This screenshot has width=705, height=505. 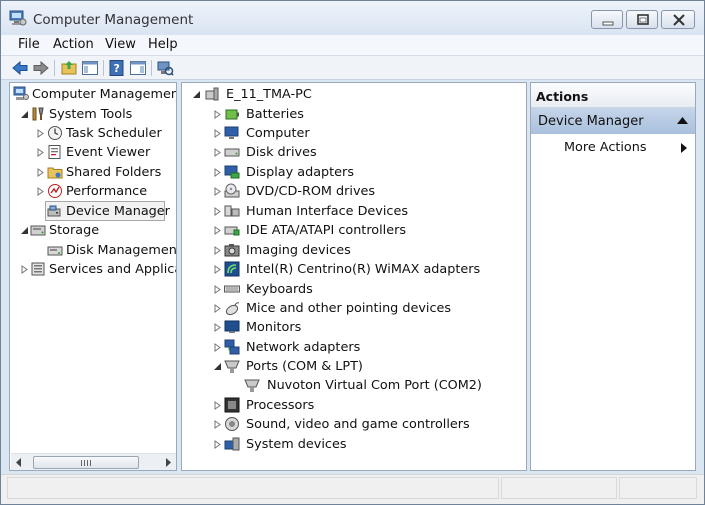 What do you see at coordinates (352, 18) in the screenshot?
I see `title-bar: Computer Management` at bounding box center [352, 18].